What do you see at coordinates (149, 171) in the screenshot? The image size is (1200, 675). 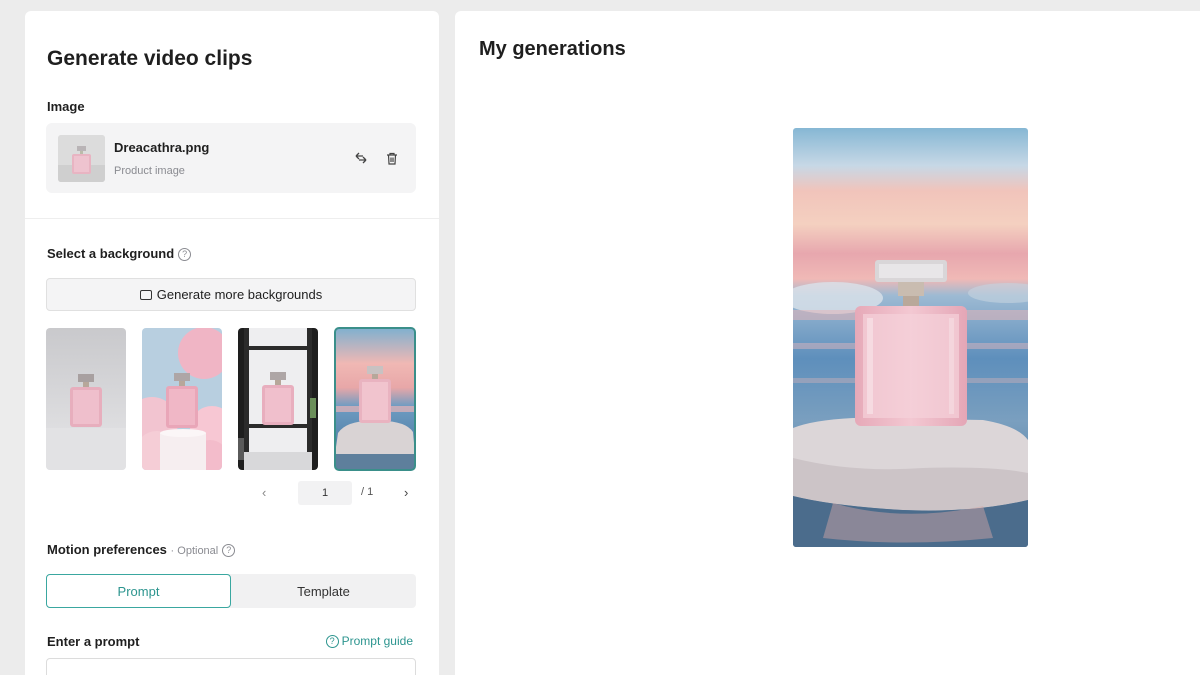 I see `file-subtitle: Product image` at bounding box center [149, 171].